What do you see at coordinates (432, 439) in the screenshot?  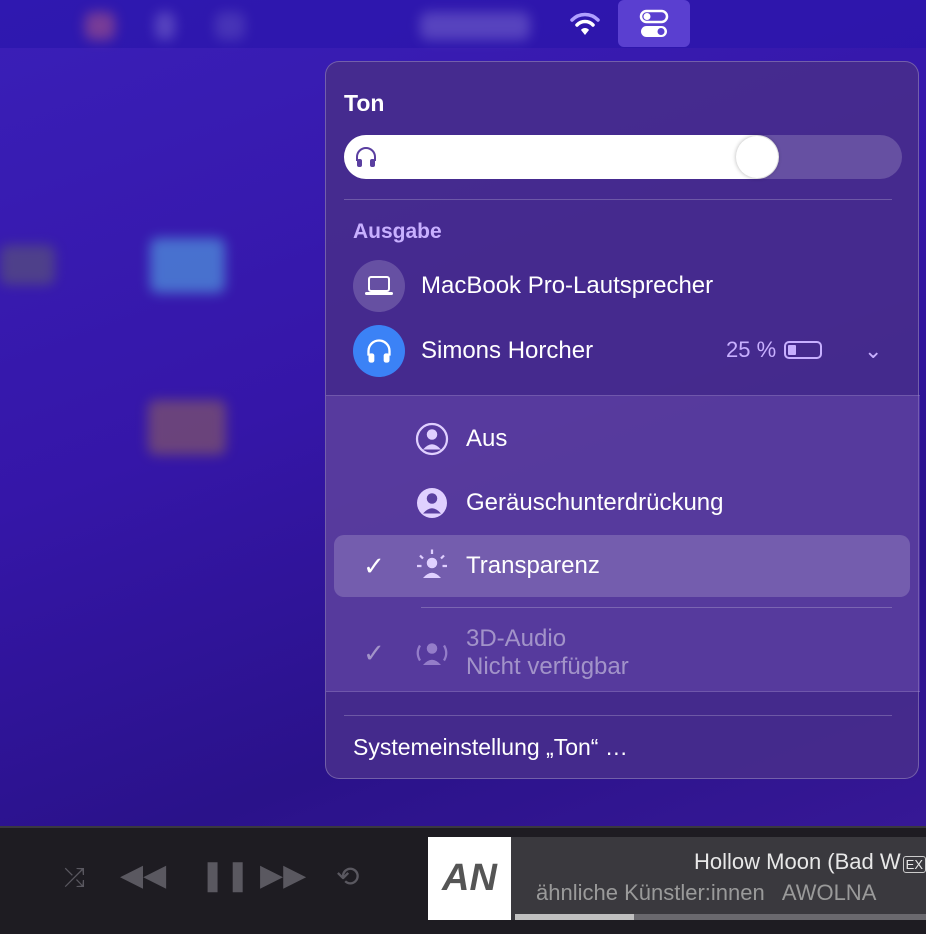 I see `person-icon` at bounding box center [432, 439].